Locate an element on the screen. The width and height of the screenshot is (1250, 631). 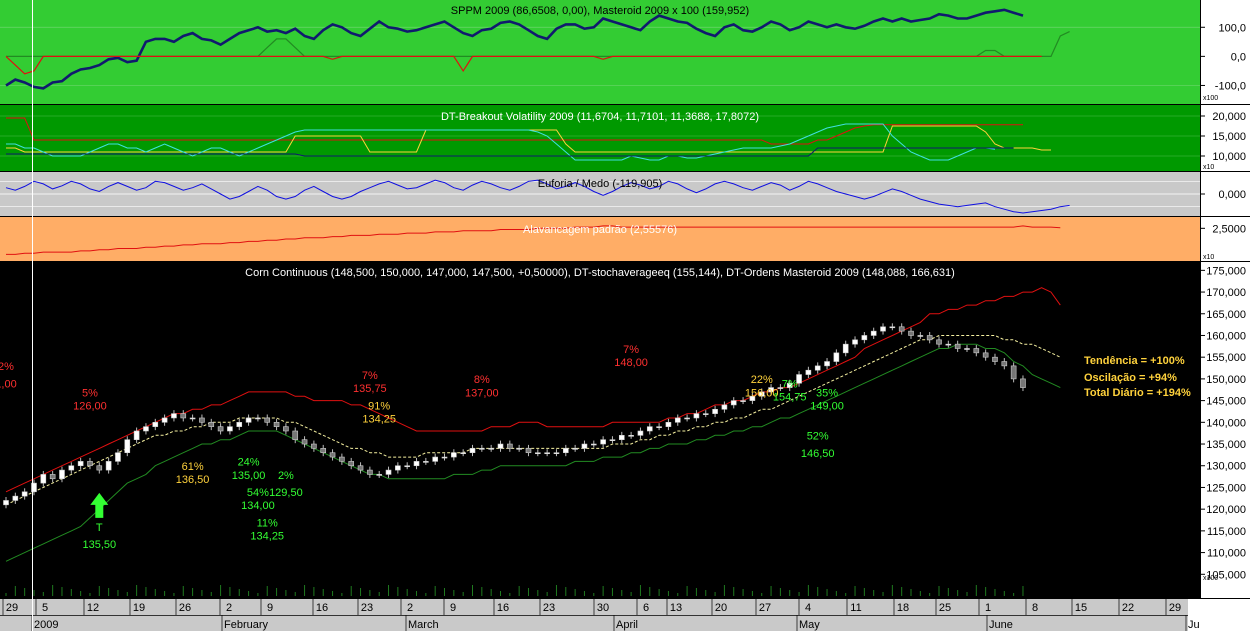
trade-annotation: 11% is located at coordinates (267, 524).